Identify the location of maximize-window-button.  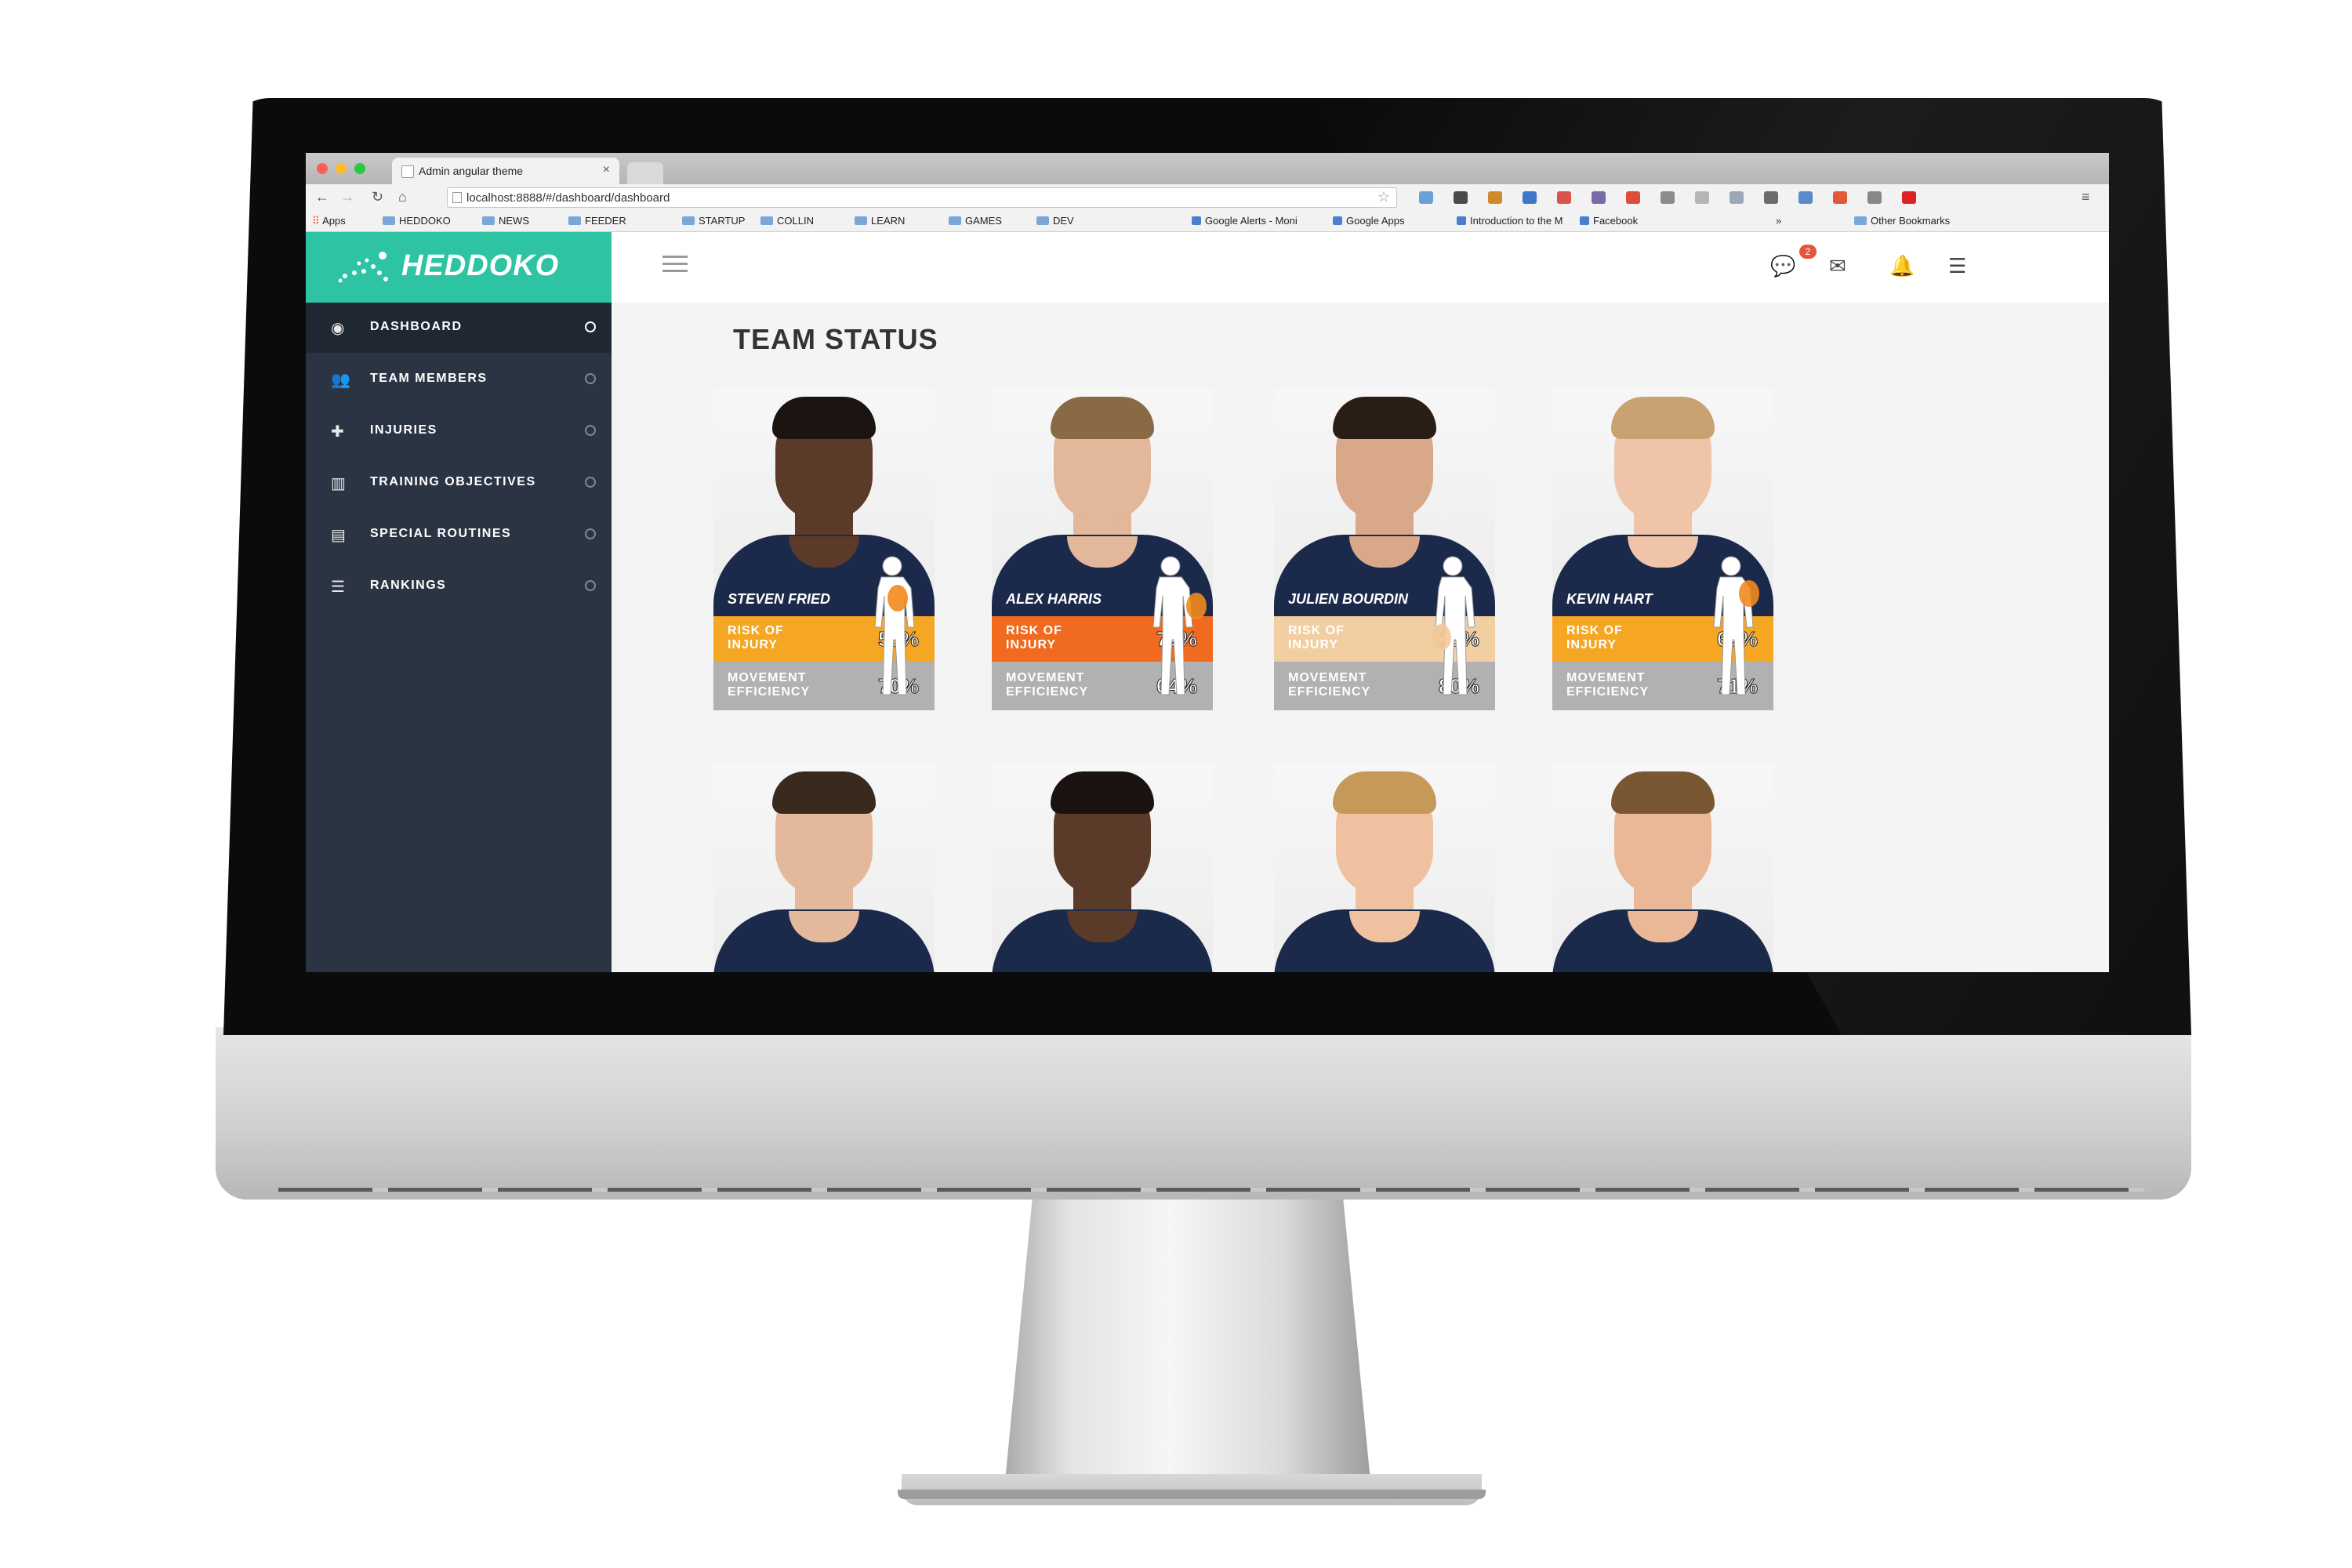
(359, 168).